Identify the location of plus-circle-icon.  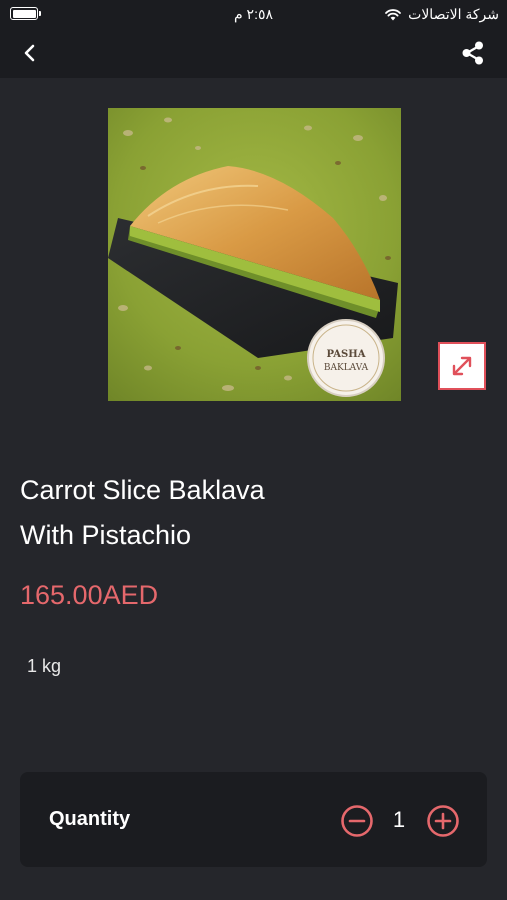
(443, 821).